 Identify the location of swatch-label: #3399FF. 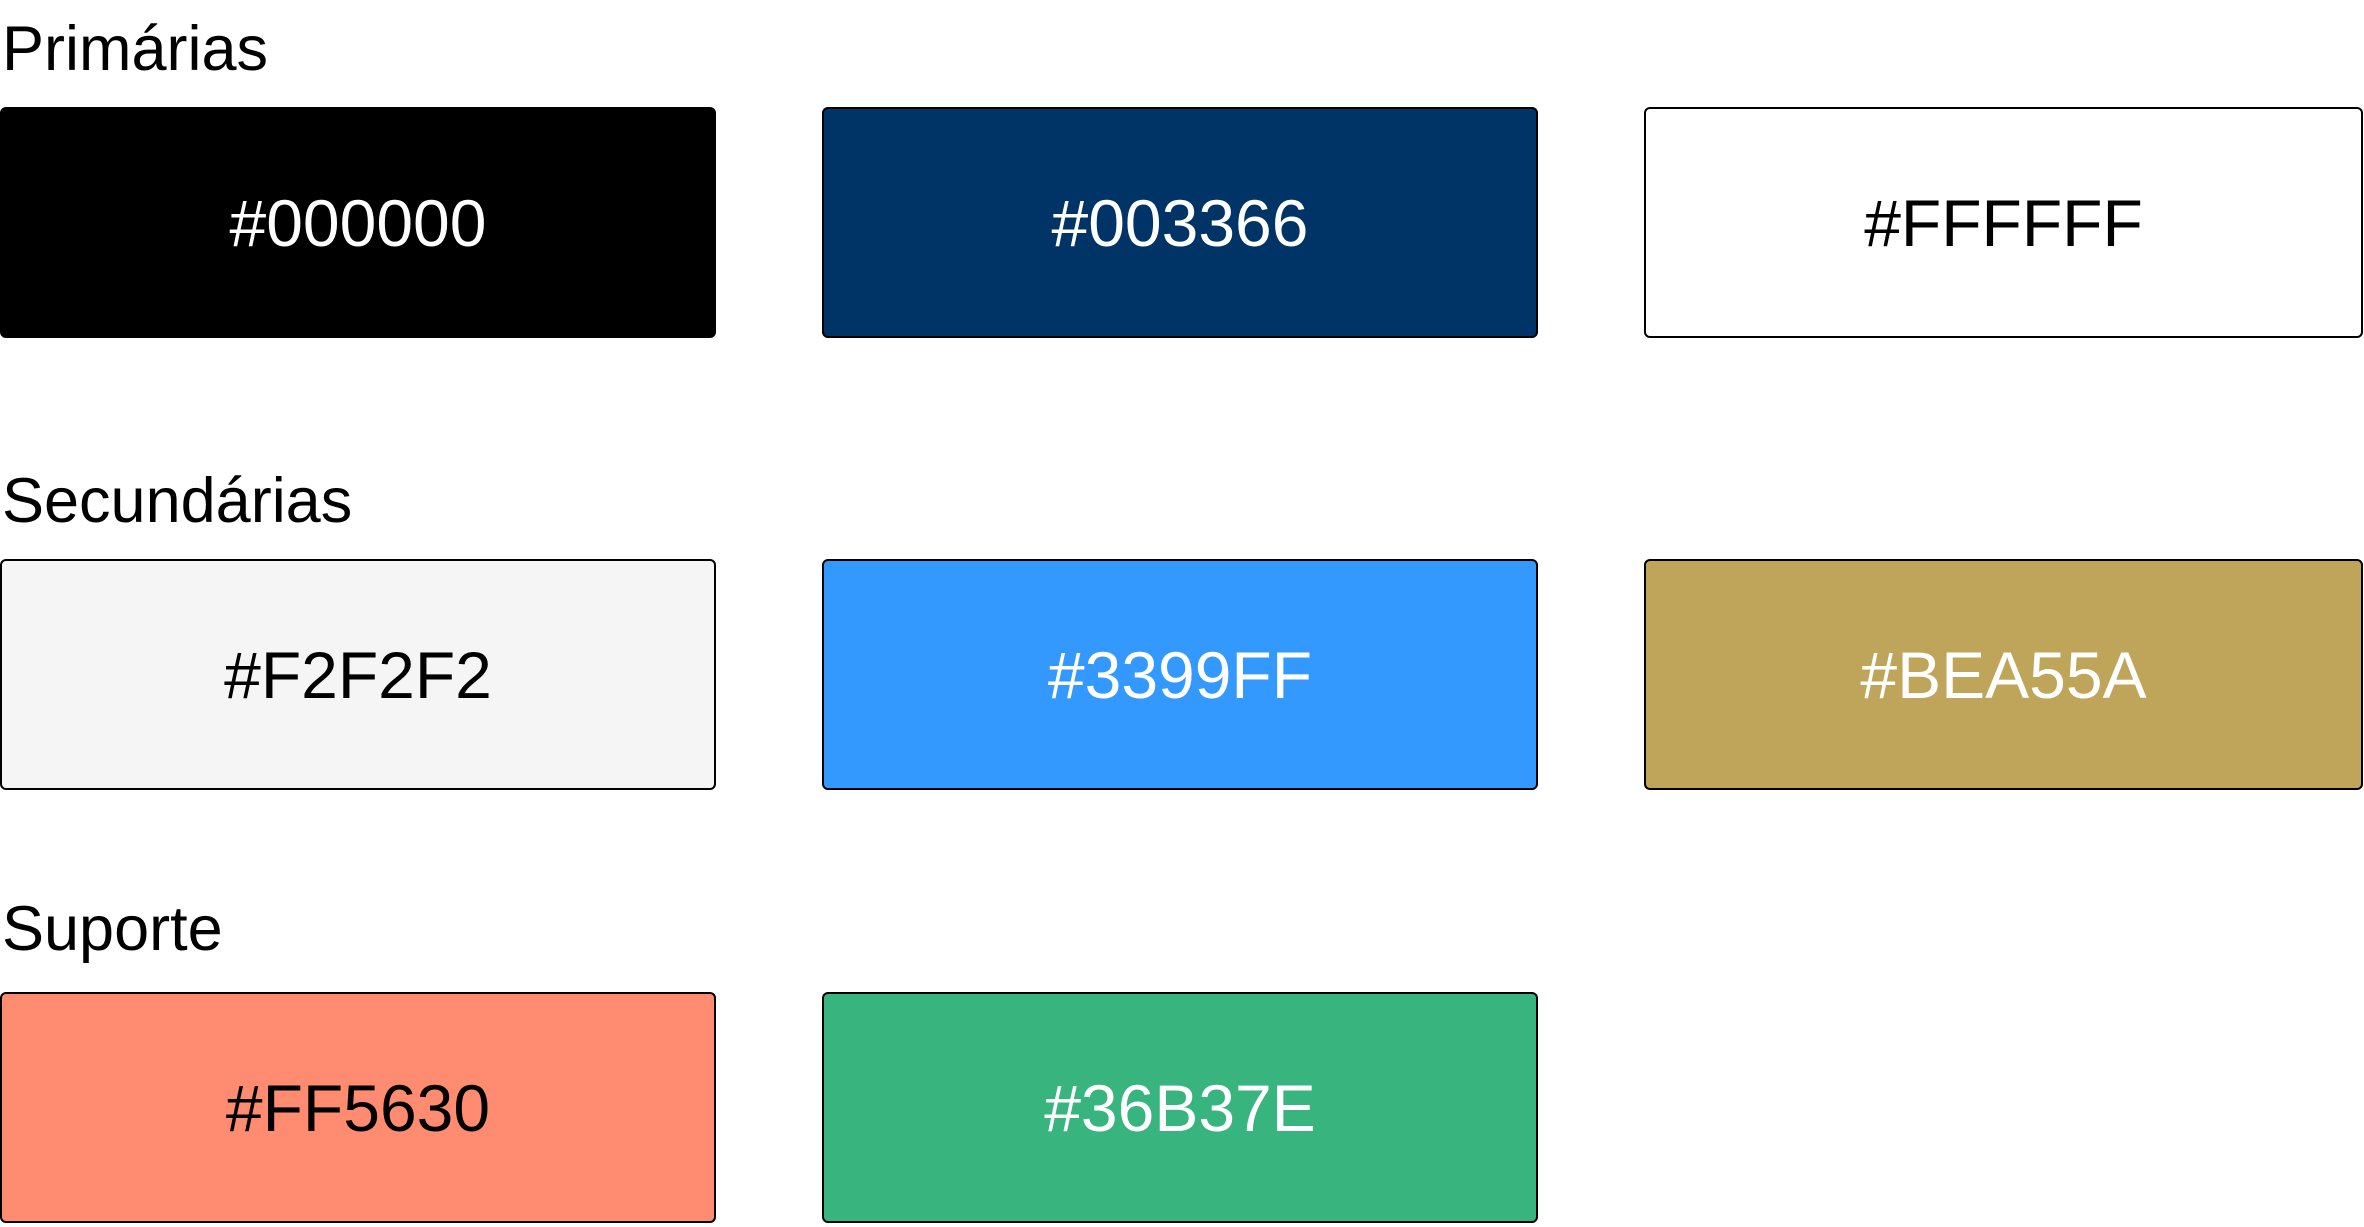
(1180, 674).